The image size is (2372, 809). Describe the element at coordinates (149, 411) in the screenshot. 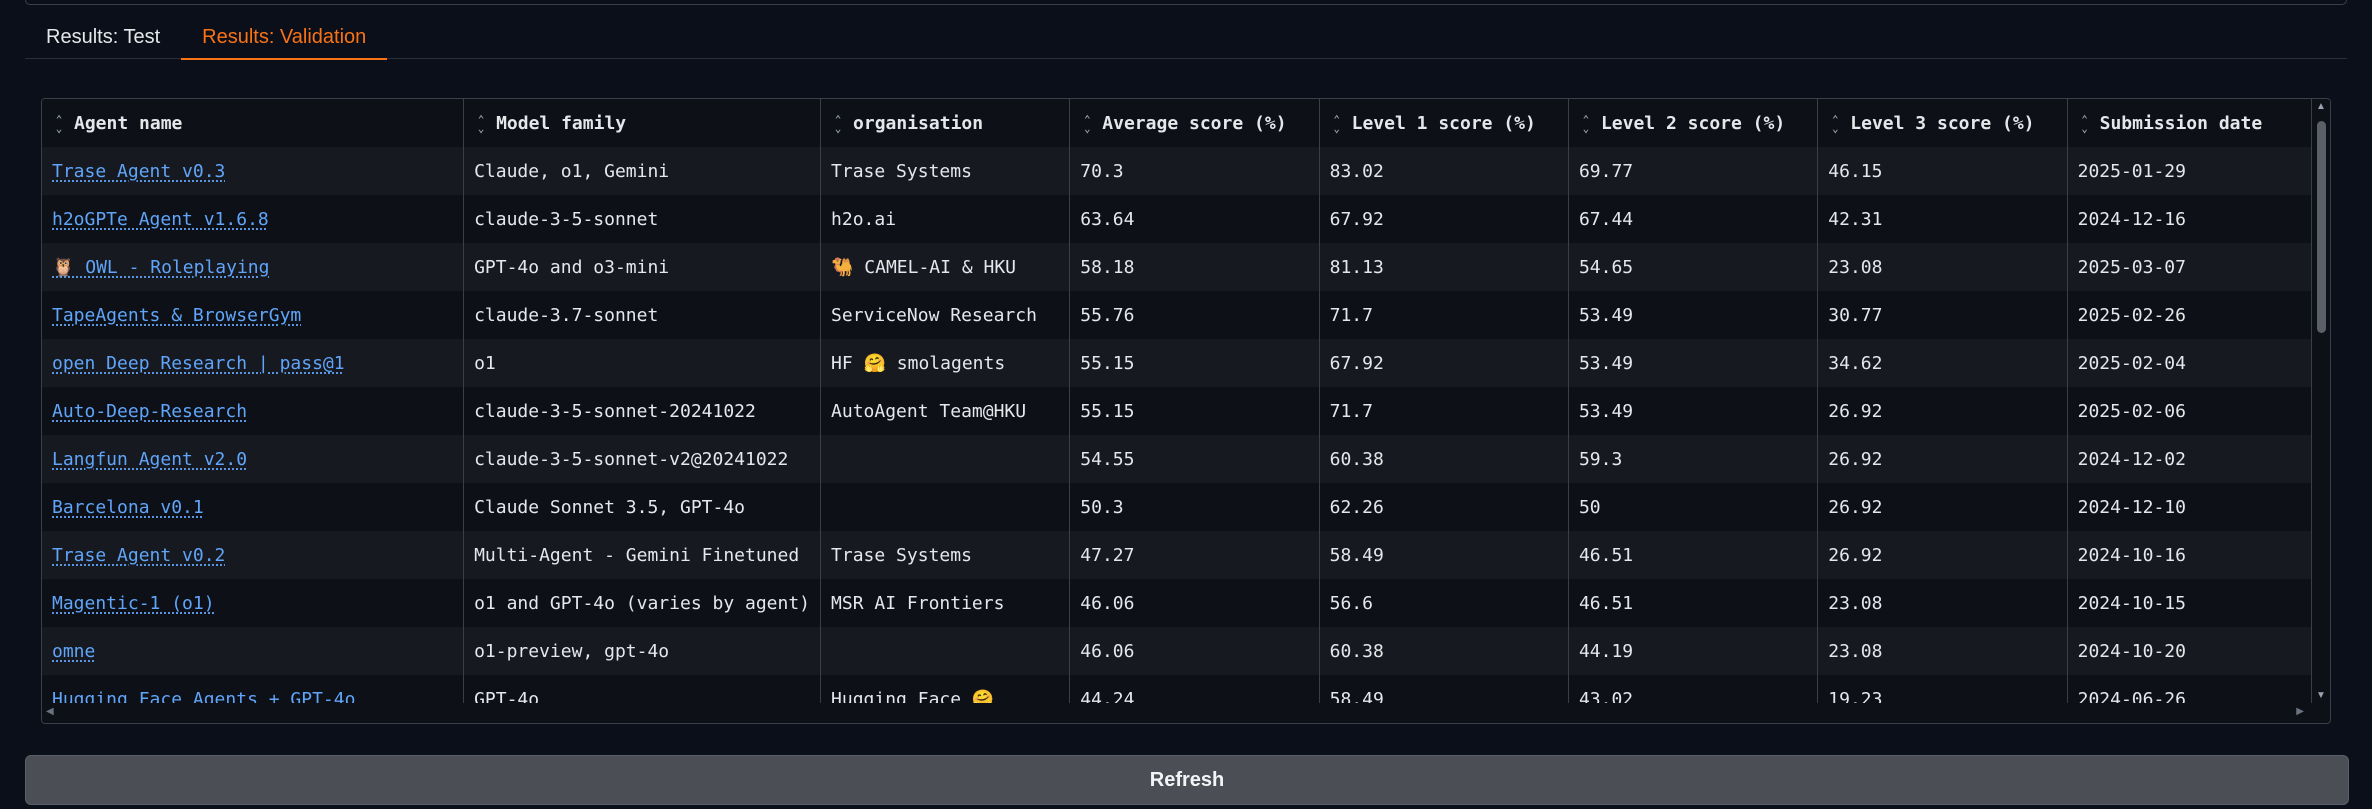

I see `agent-link: Auto-Deep-Research` at that location.